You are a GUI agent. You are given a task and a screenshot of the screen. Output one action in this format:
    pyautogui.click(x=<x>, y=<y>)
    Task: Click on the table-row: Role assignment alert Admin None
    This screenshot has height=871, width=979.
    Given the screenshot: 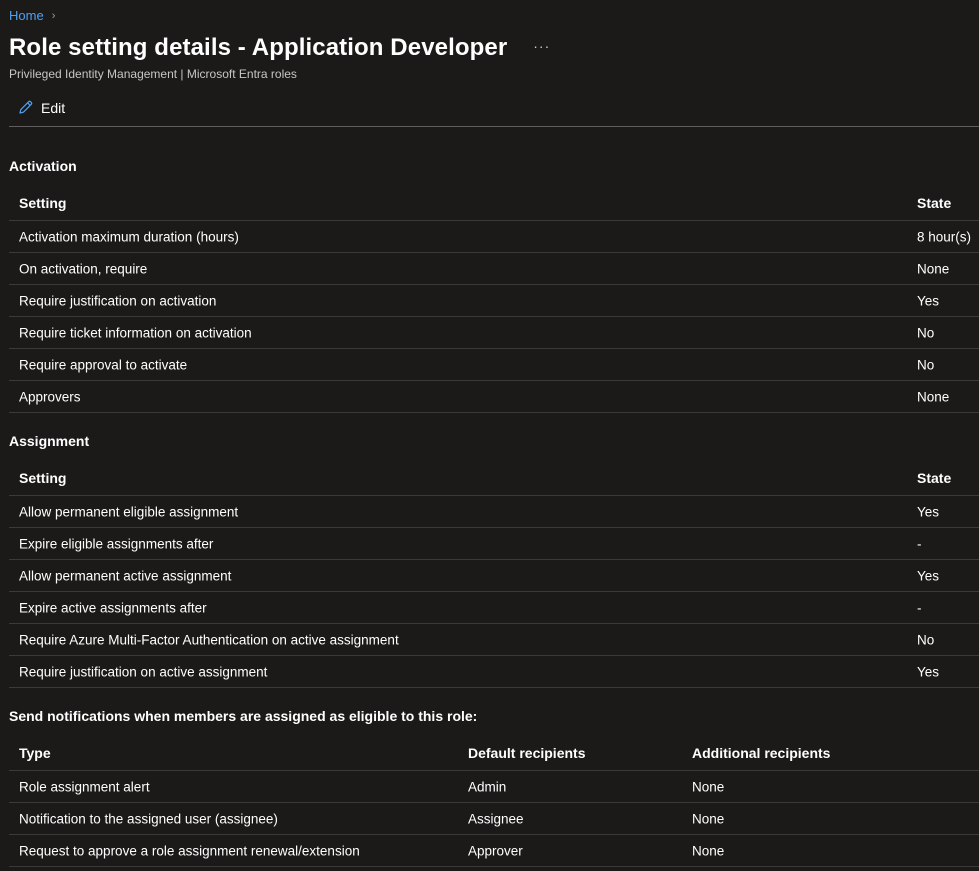 What is the action you would take?
    pyautogui.click(x=494, y=787)
    